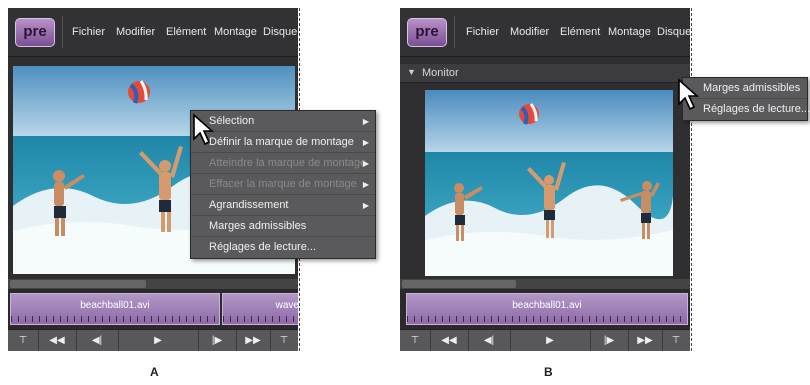 The width and height of the screenshot is (810, 385). I want to click on ctx-label: Agrandissement, so click(249, 205).